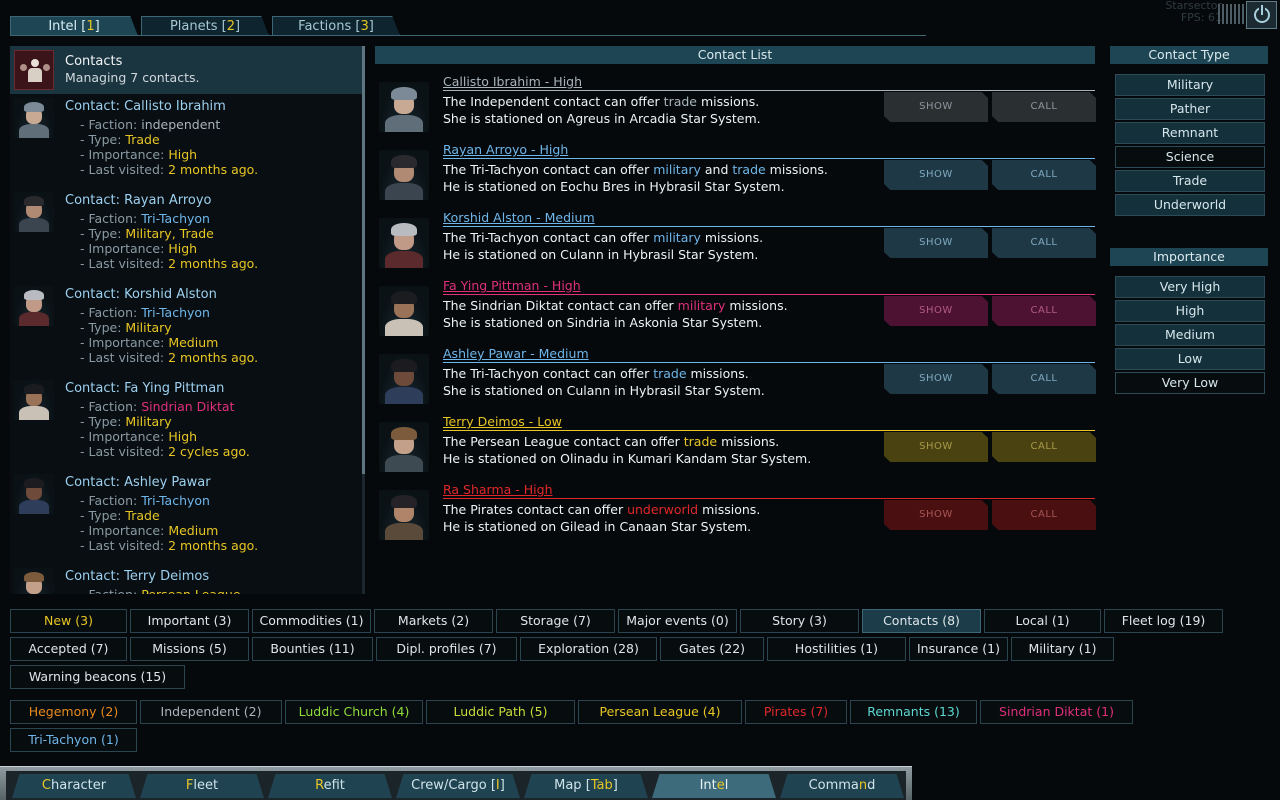 This screenshot has height=800, width=1280. I want to click on nav-hotkey: n, so click(863, 785).